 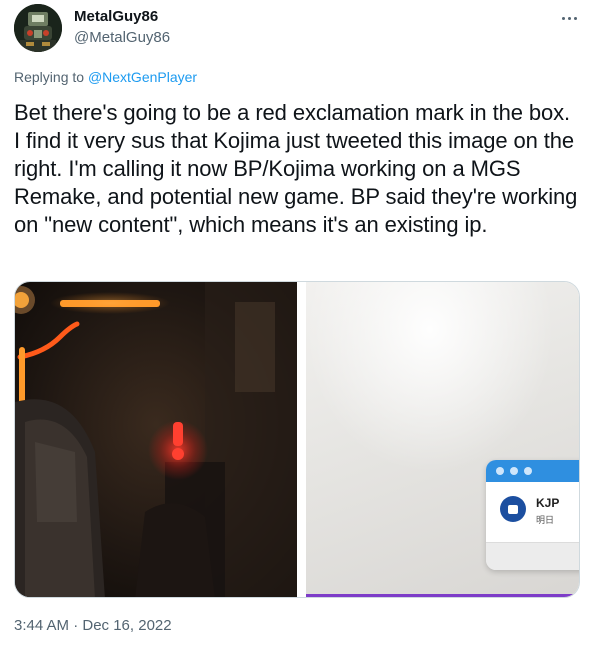 I want to click on reply-context: Replying to @NextGenPlayer, so click(x=105, y=77).